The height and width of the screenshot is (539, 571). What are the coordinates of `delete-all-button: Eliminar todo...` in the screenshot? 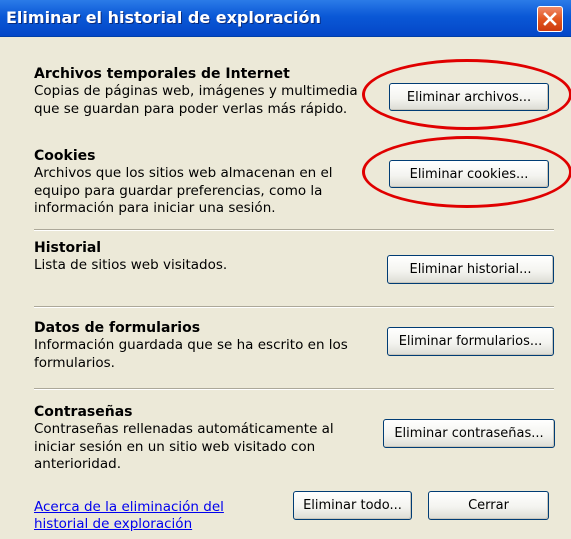 It's located at (352, 505).